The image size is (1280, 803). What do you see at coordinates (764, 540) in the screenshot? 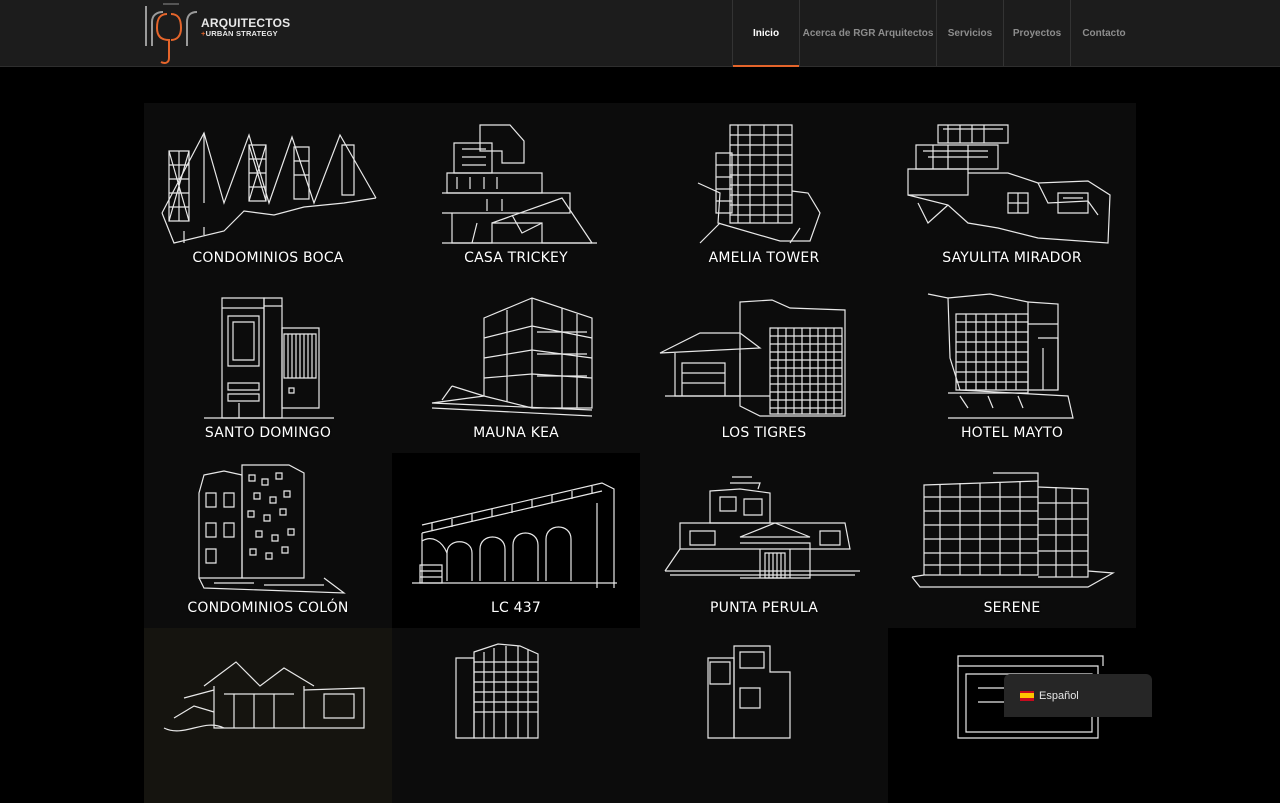
I see `project-card: PUNTA PERULA` at bounding box center [764, 540].